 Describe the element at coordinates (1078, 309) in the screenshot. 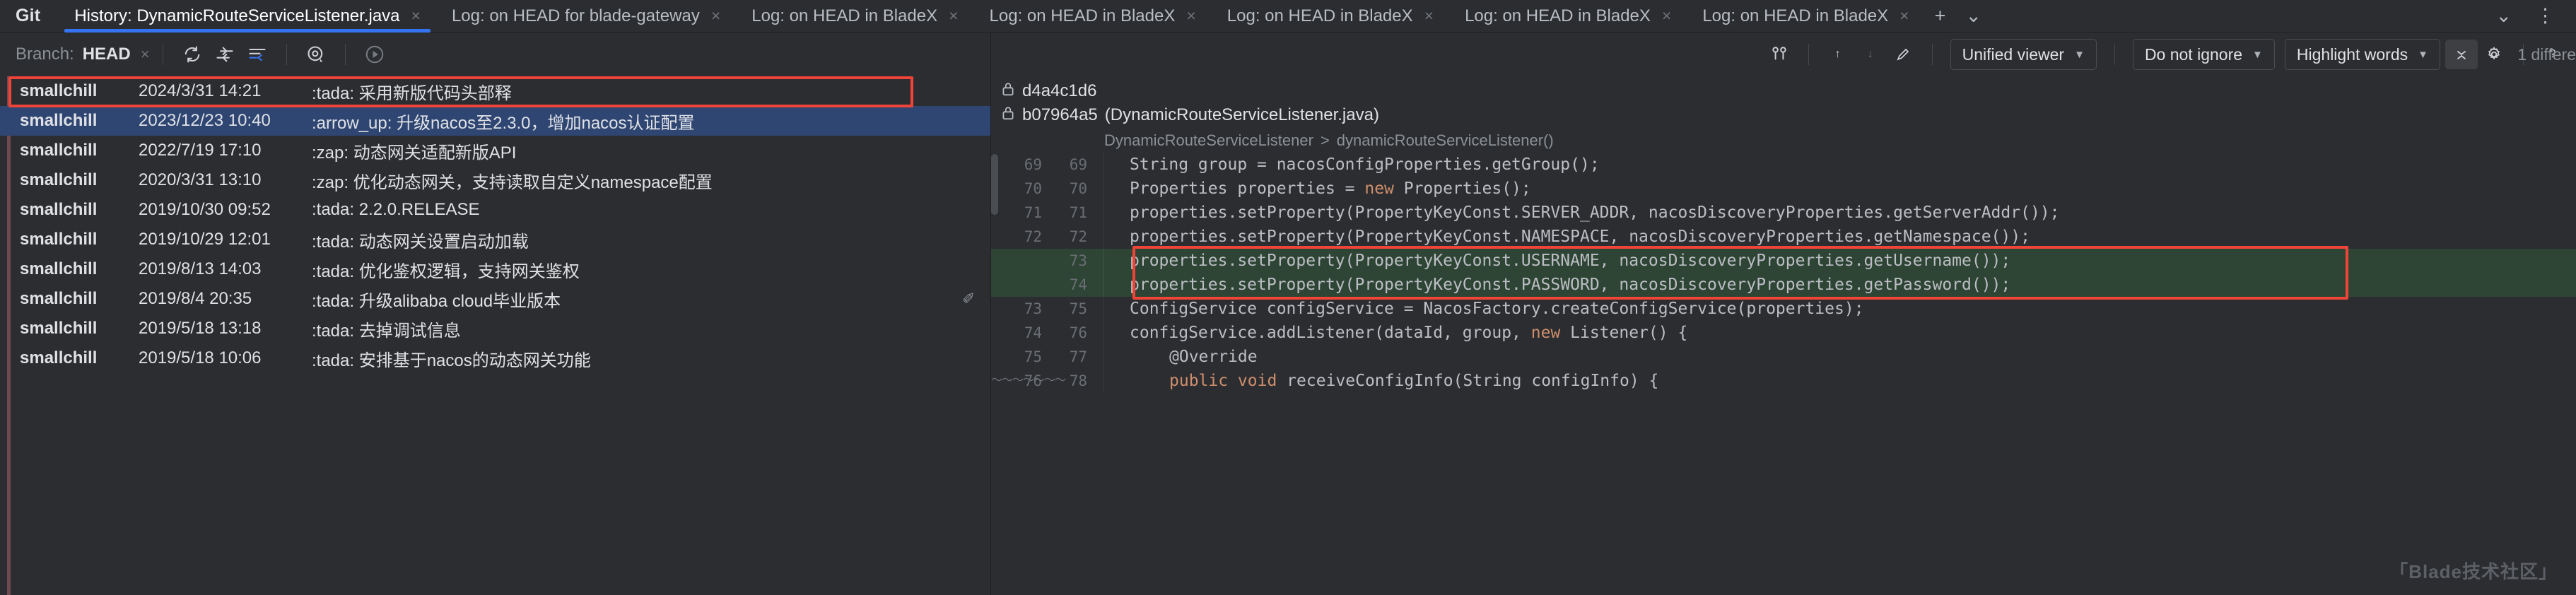

I see `new-line-number: 75` at that location.